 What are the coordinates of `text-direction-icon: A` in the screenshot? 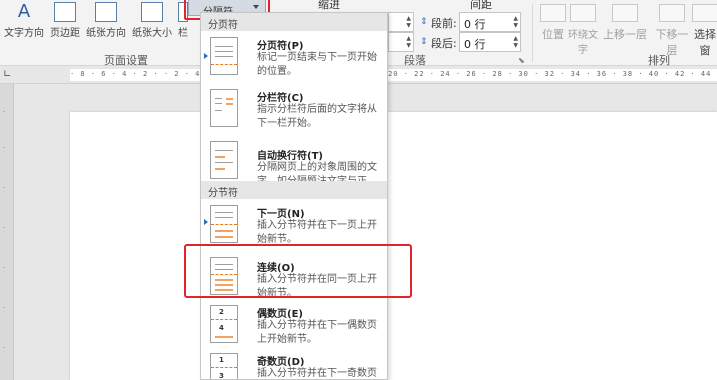 It's located at (24, 11).